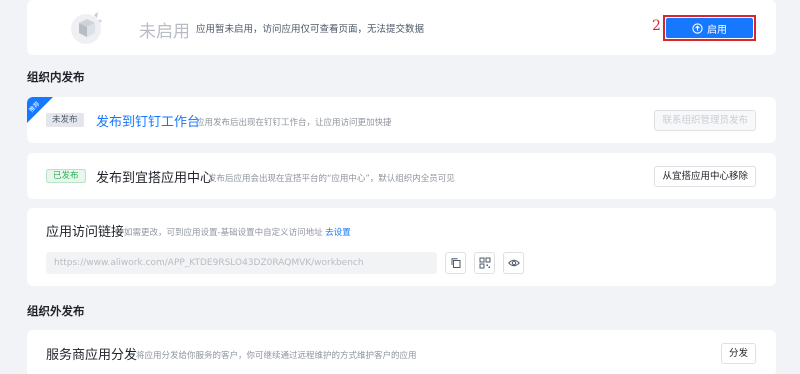 Image resolution: width=800 pixels, height=374 pixels. What do you see at coordinates (717, 30) in the screenshot?
I see `enable-button-label: 启用` at bounding box center [717, 30].